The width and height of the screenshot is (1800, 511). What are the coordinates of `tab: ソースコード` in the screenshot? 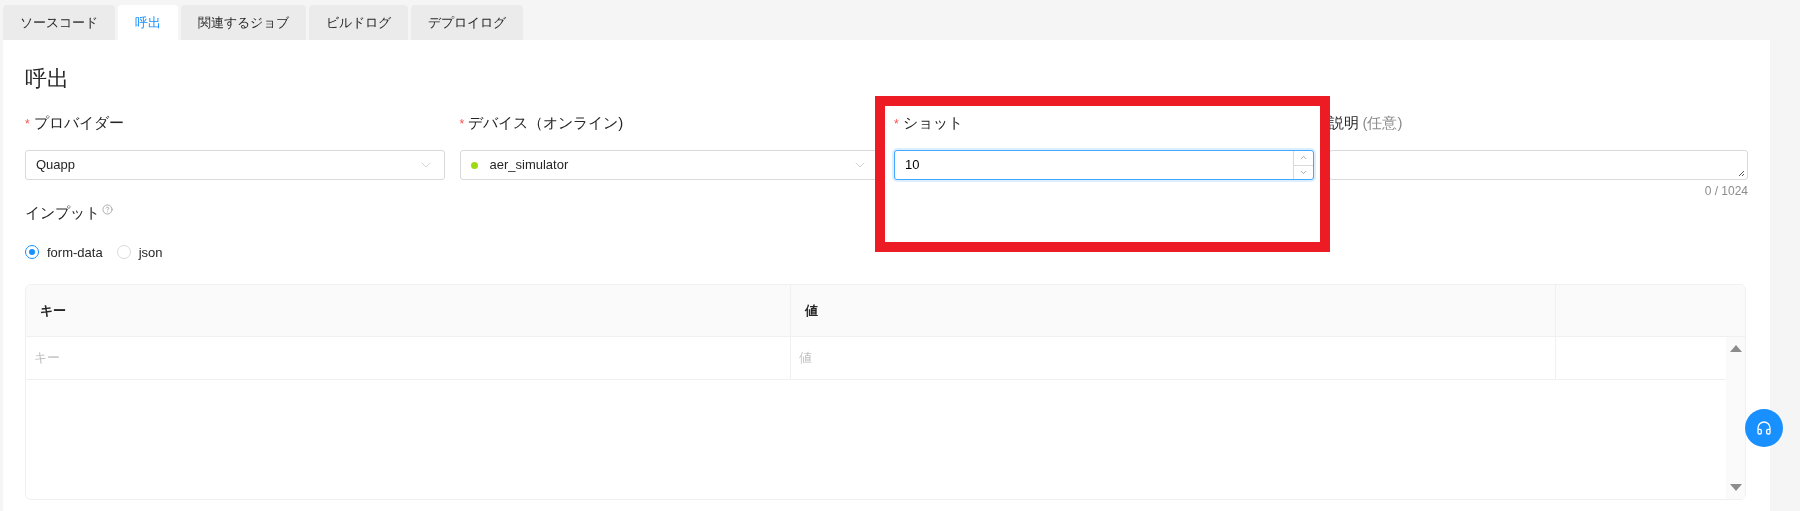 It's located at (59, 22).